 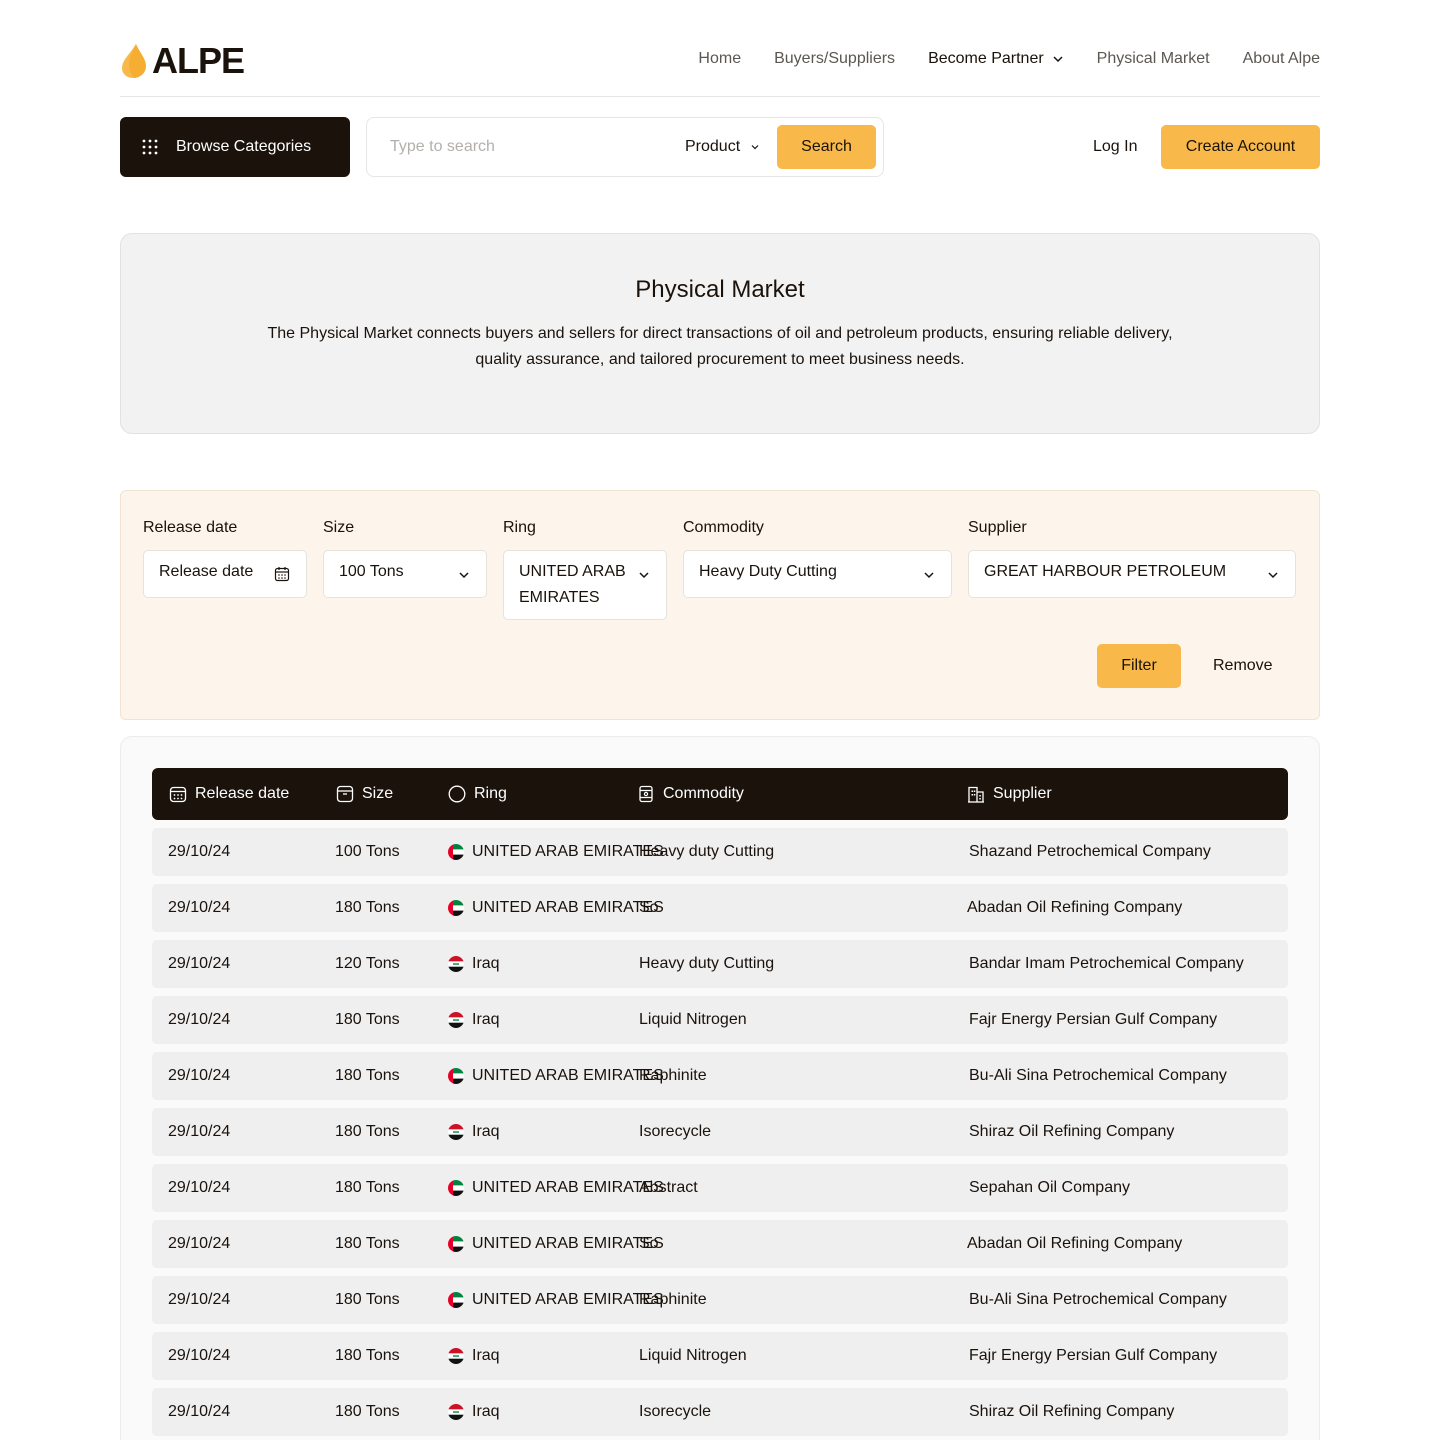 I want to click on column-ring: Ring, so click(x=477, y=794).